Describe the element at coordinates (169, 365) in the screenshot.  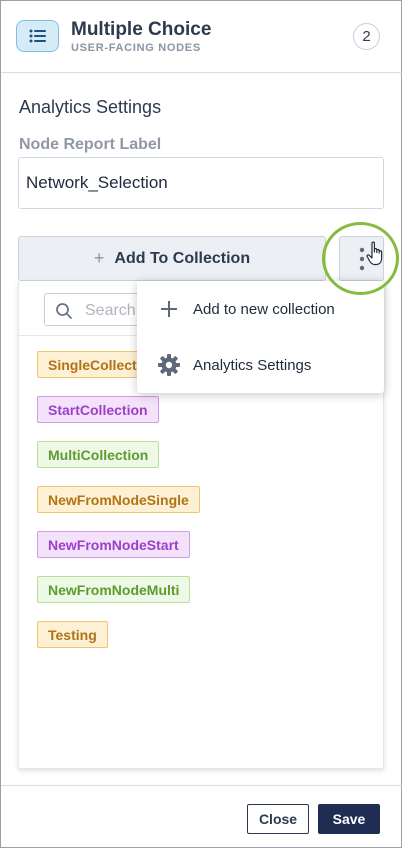
I see `gear-icon` at that location.